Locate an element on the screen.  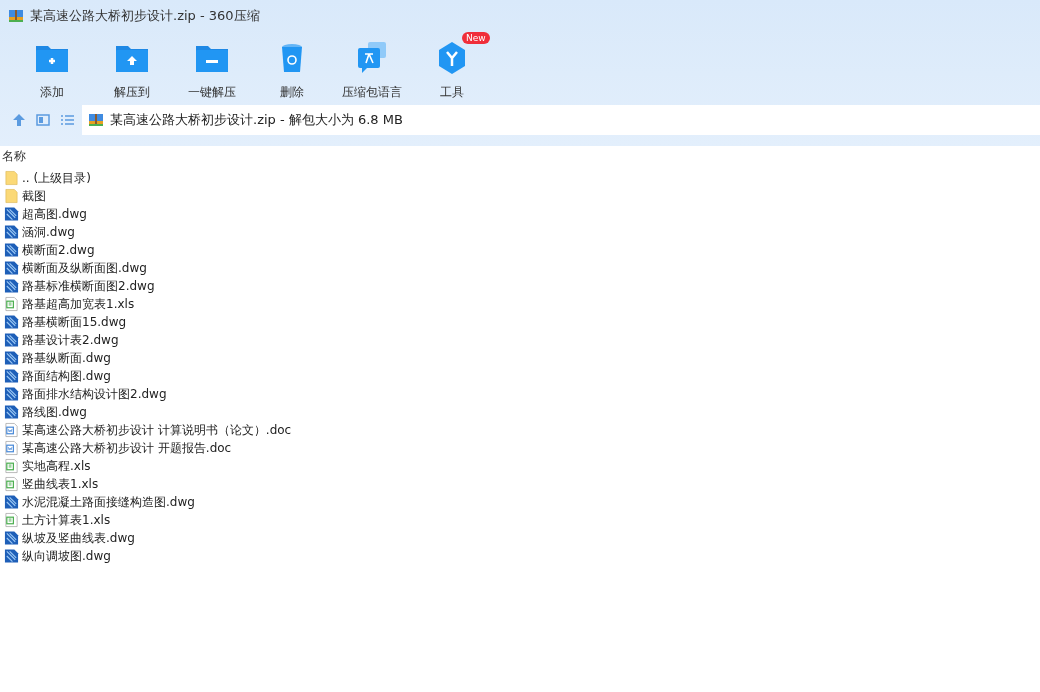
toolbar-button: 删除 is located at coordinates (292, 68).